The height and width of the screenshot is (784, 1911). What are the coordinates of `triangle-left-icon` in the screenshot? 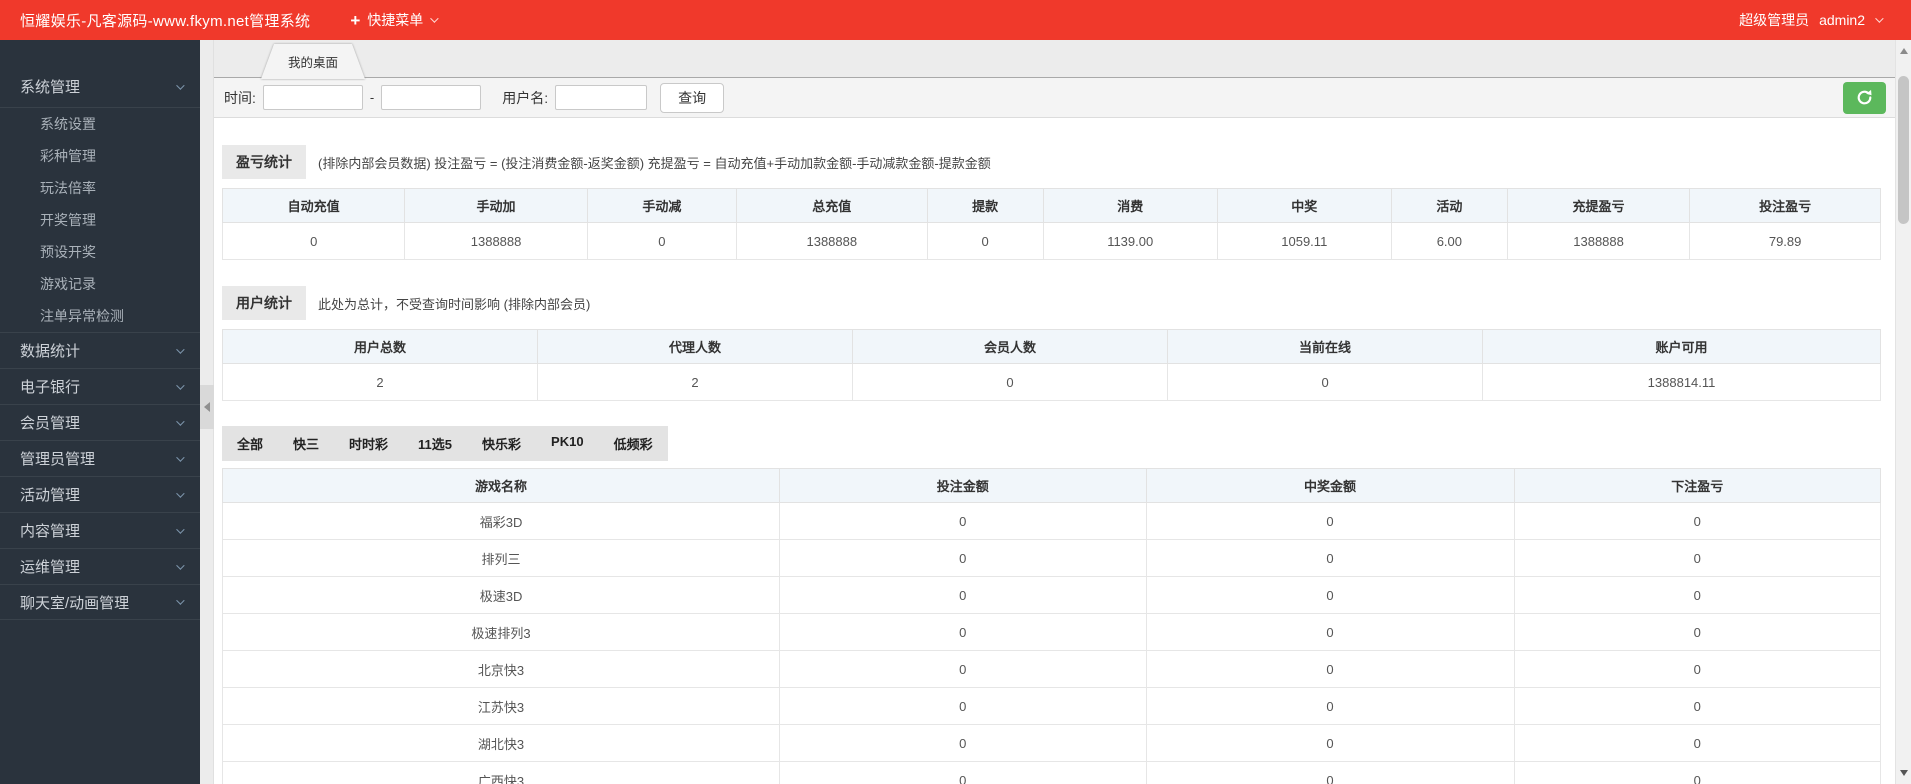 It's located at (207, 407).